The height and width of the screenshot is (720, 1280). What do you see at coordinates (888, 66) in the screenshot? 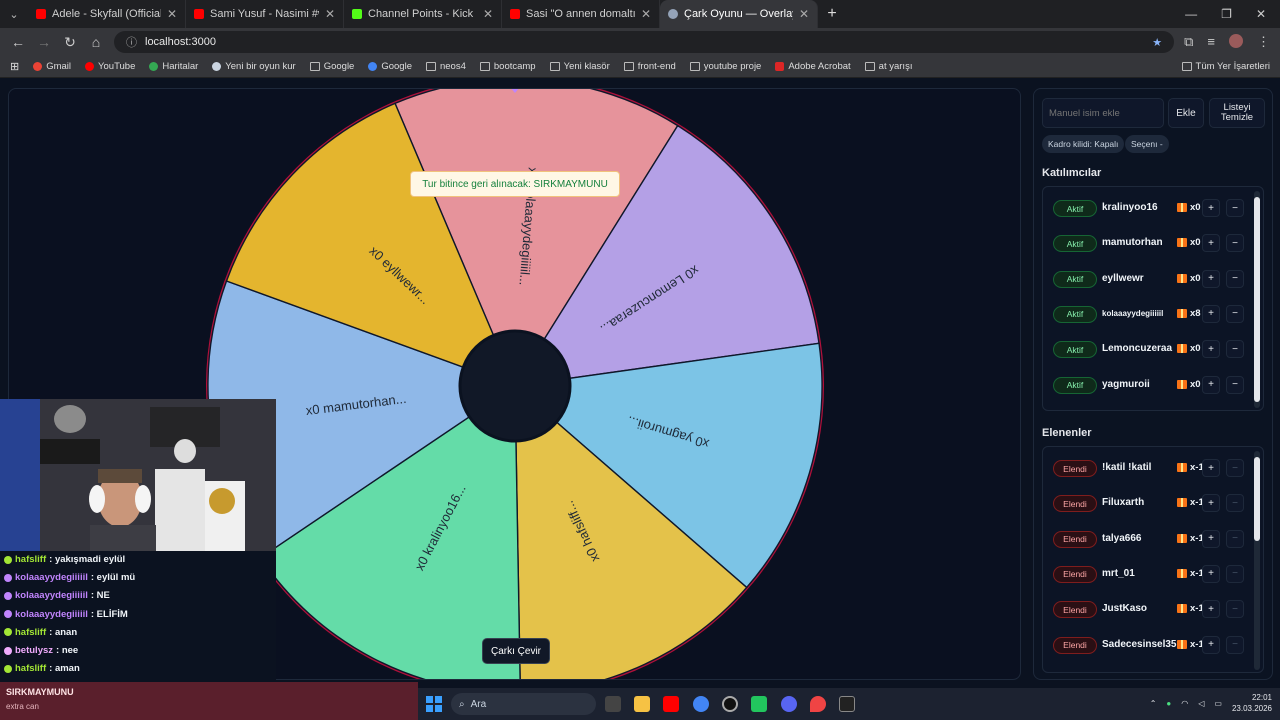
I see `bookmark-folder: at yarışı` at bounding box center [888, 66].